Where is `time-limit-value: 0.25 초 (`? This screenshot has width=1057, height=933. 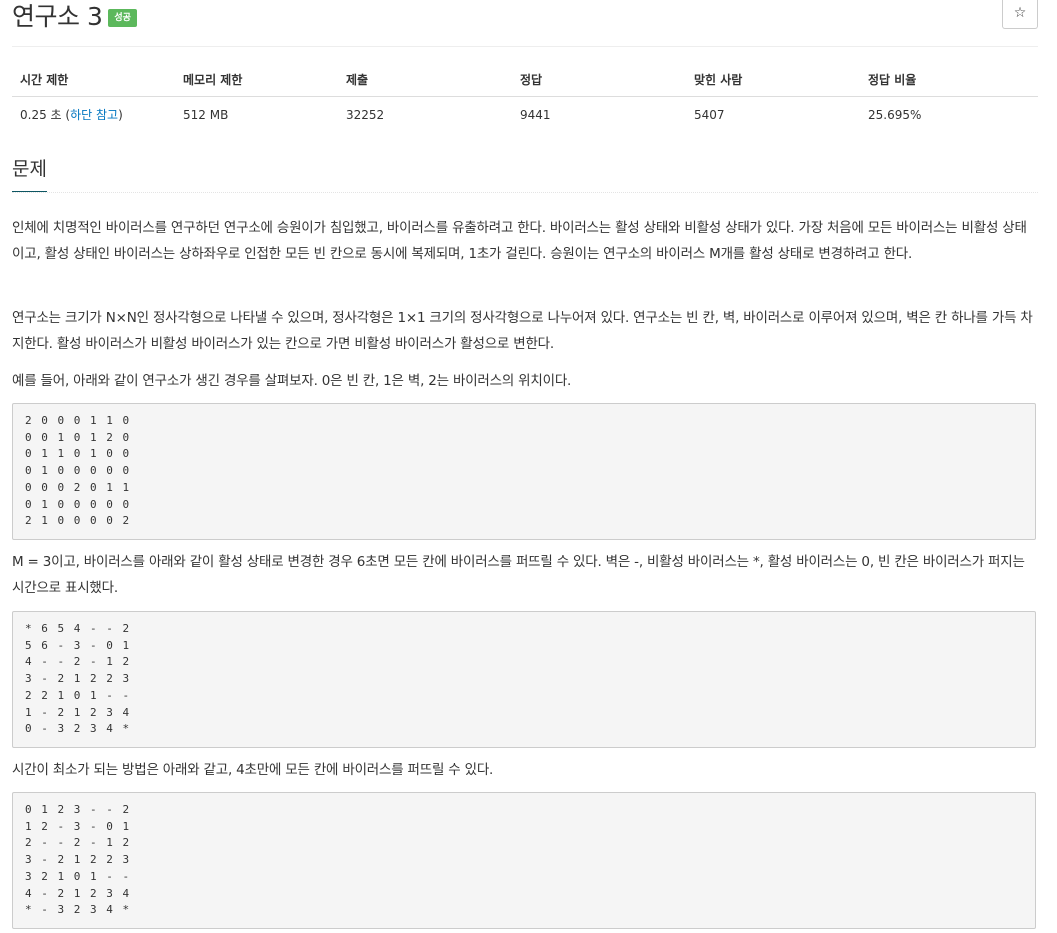
time-limit-value: 0.25 초 ( is located at coordinates (45, 115).